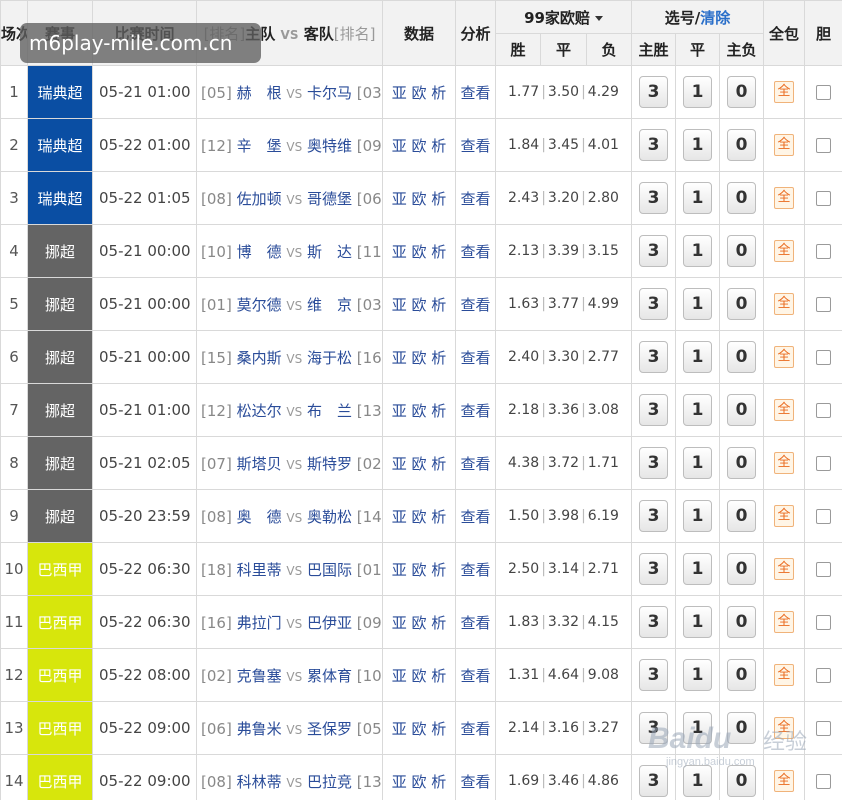  What do you see at coordinates (259, 782) in the screenshot?
I see `home-team-link: 科林蒂` at bounding box center [259, 782].